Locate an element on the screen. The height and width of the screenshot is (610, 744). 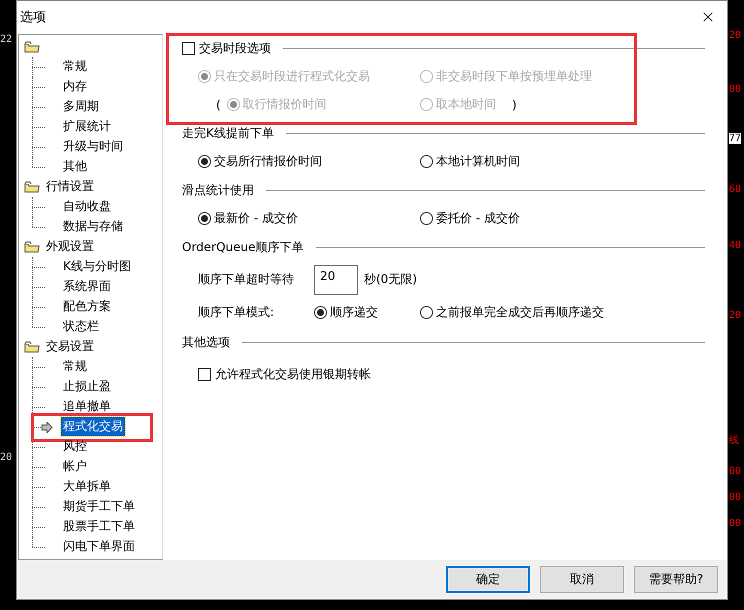
tree-item: 风控 is located at coordinates (75, 446).